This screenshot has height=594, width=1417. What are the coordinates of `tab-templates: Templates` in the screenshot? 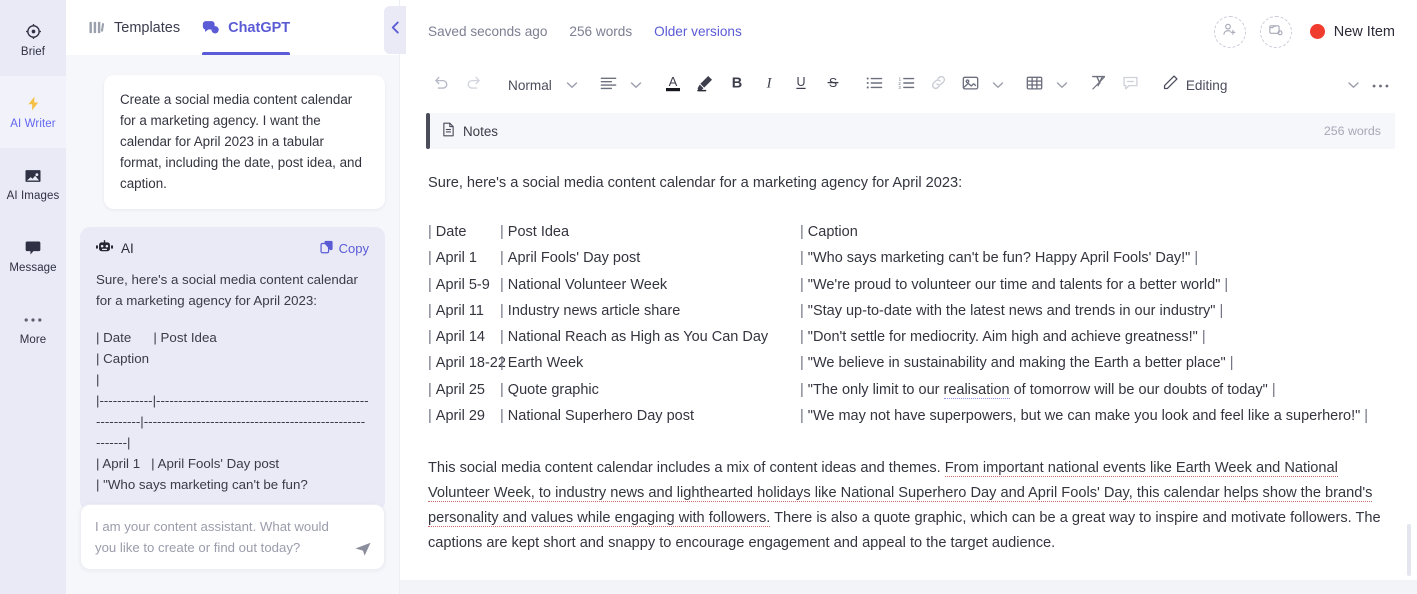 It's located at (134, 27).